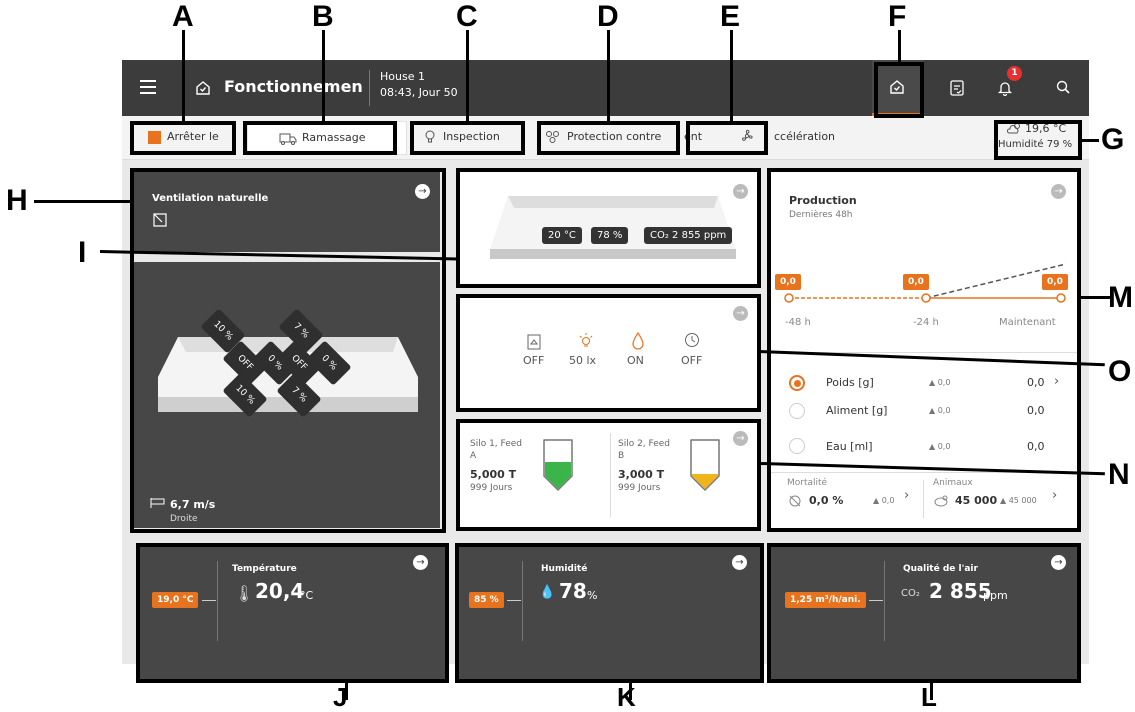 The width and height of the screenshot is (1135, 712). Describe the element at coordinates (924, 350) in the screenshot. I see `callout-box-m` at that location.